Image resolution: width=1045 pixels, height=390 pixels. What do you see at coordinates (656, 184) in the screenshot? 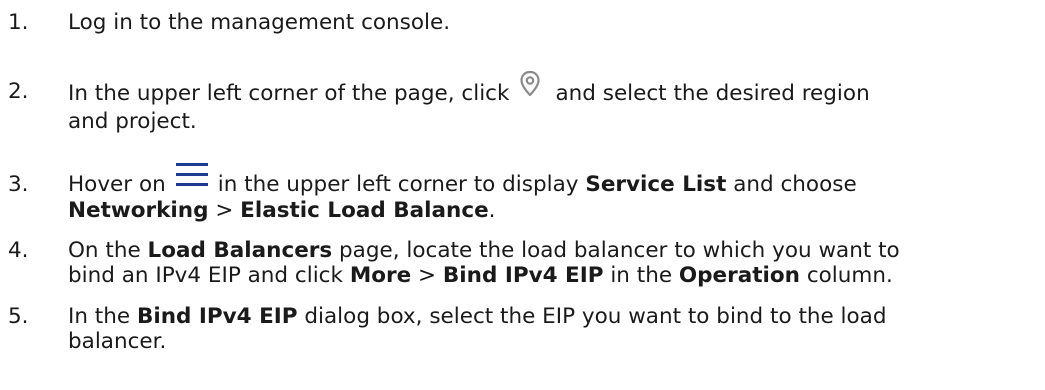
I see `ui-term-service-list: Service List` at bounding box center [656, 184].